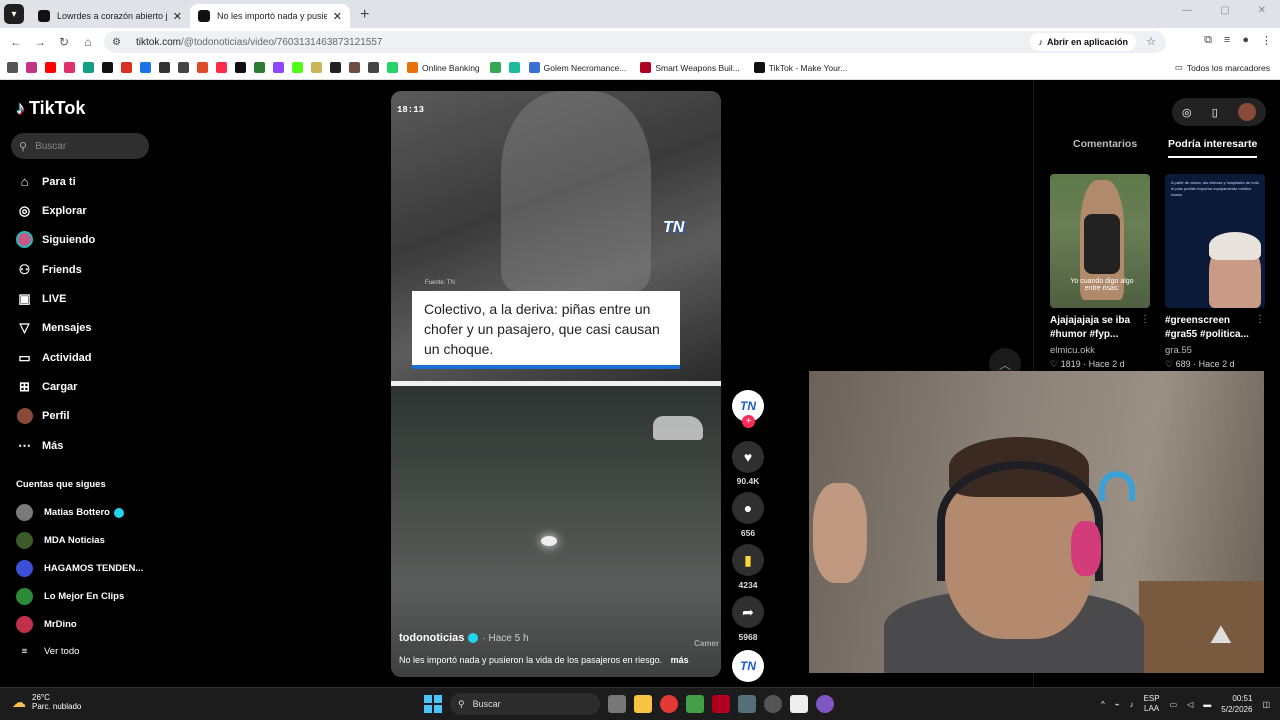 The width and height of the screenshot is (1280, 720). I want to click on profile-icon: ●, so click(1245, 40).